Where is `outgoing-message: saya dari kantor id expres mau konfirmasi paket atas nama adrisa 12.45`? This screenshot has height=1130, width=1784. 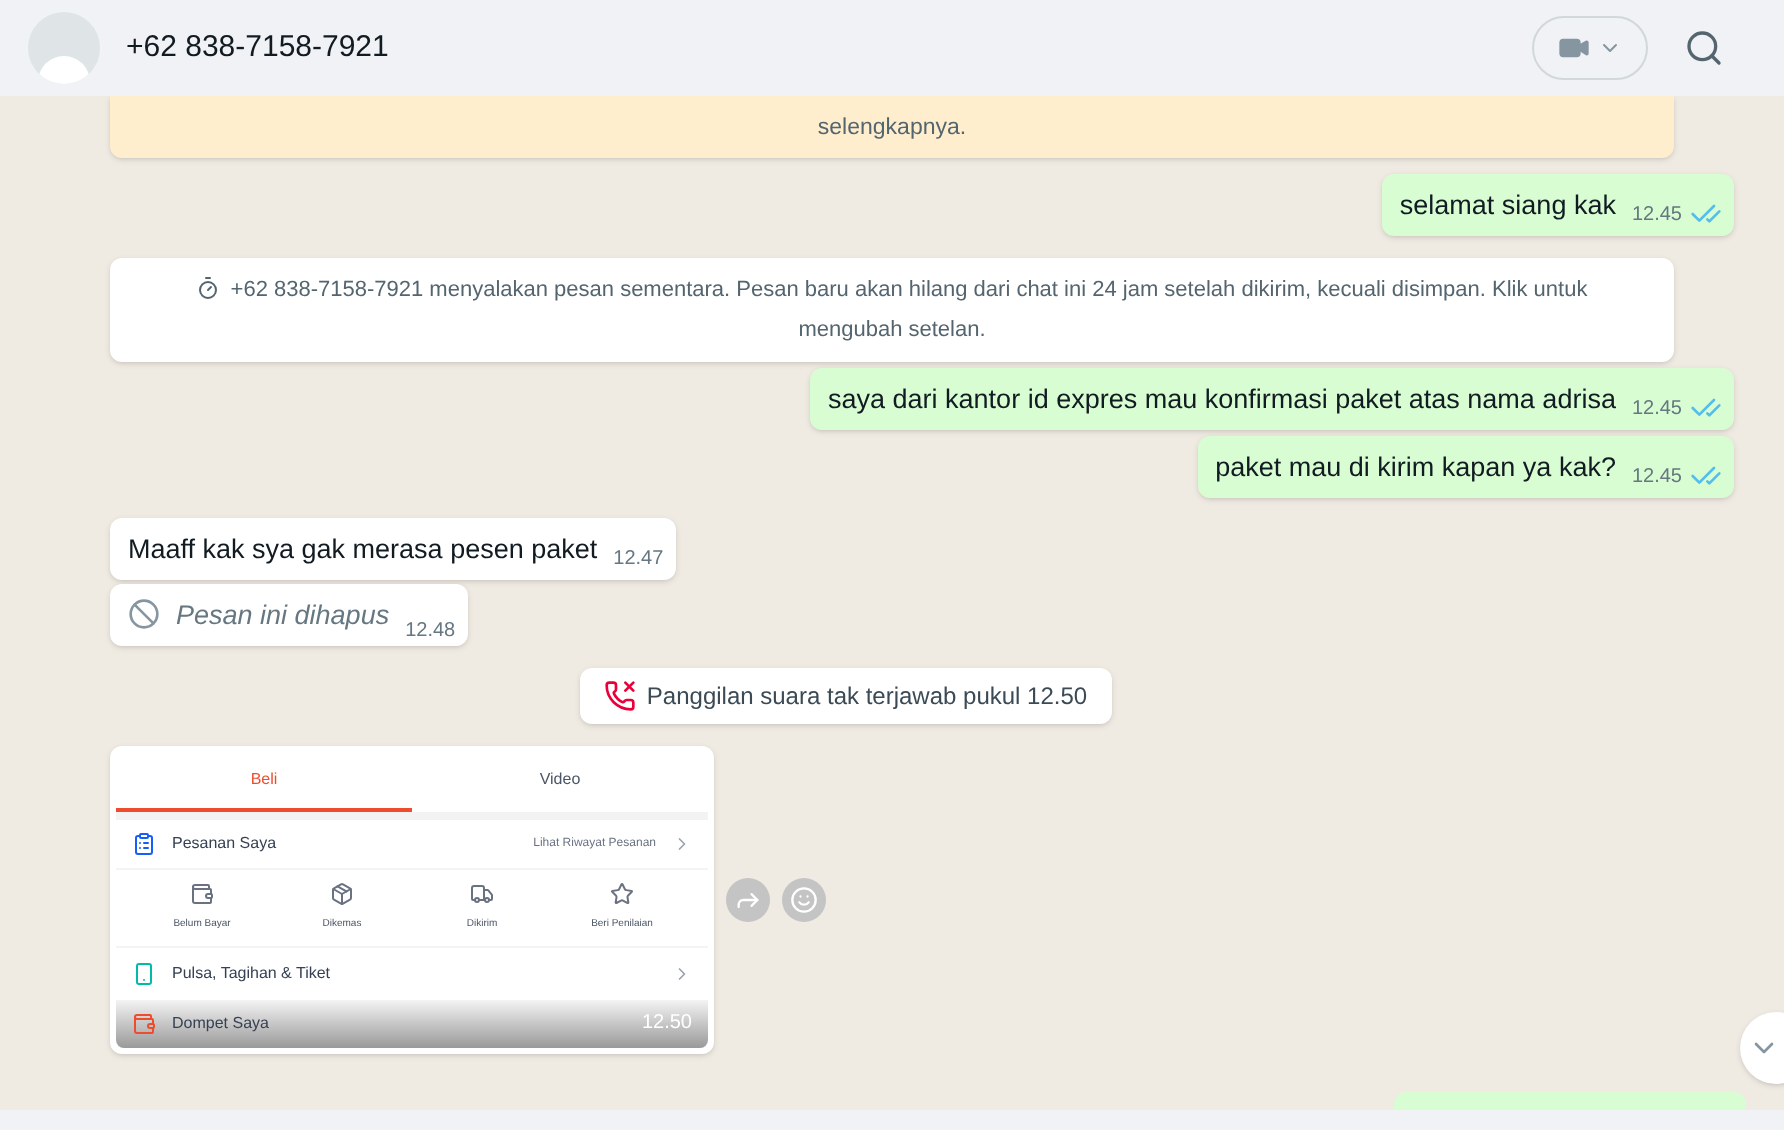 outgoing-message: saya dari kantor id expres mau konfirmasi paket atas nama adrisa 12.45 is located at coordinates (1272, 399).